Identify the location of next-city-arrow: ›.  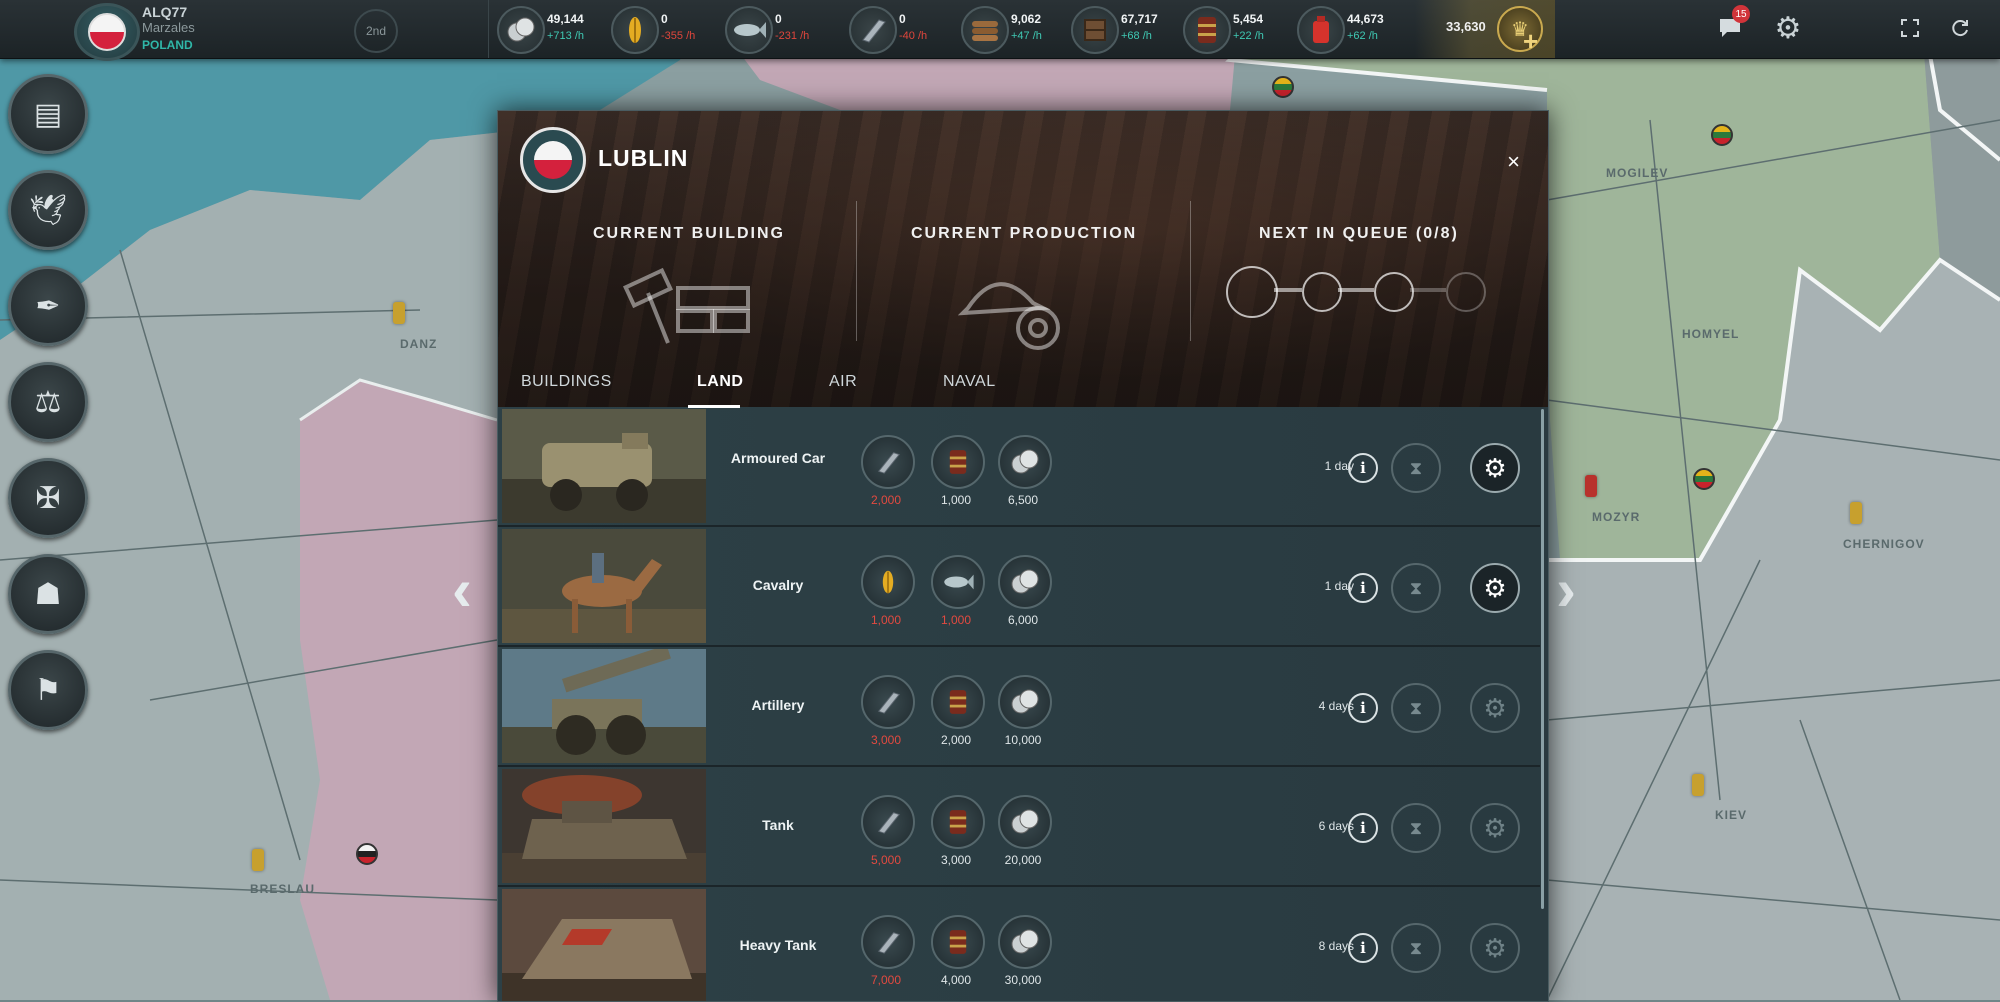
(1566, 589).